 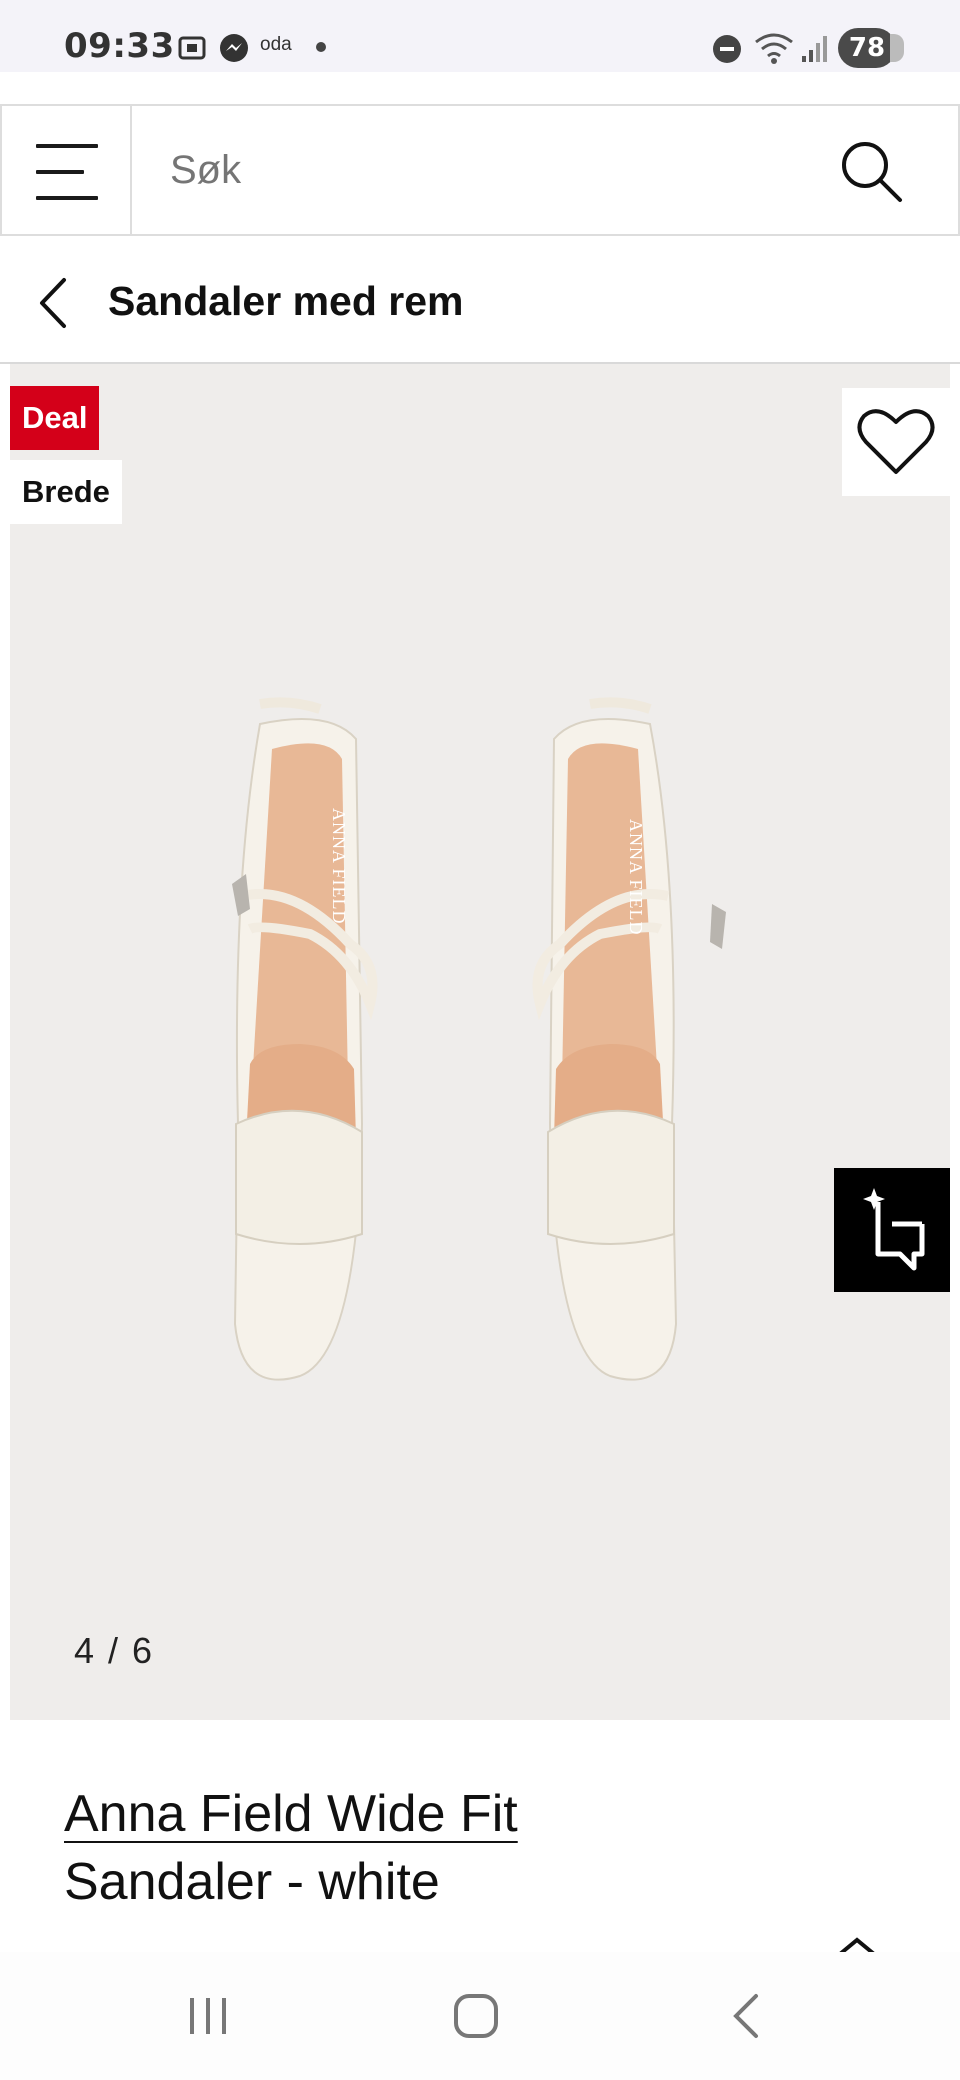 I want to click on signal-icon, so click(x=814, y=49).